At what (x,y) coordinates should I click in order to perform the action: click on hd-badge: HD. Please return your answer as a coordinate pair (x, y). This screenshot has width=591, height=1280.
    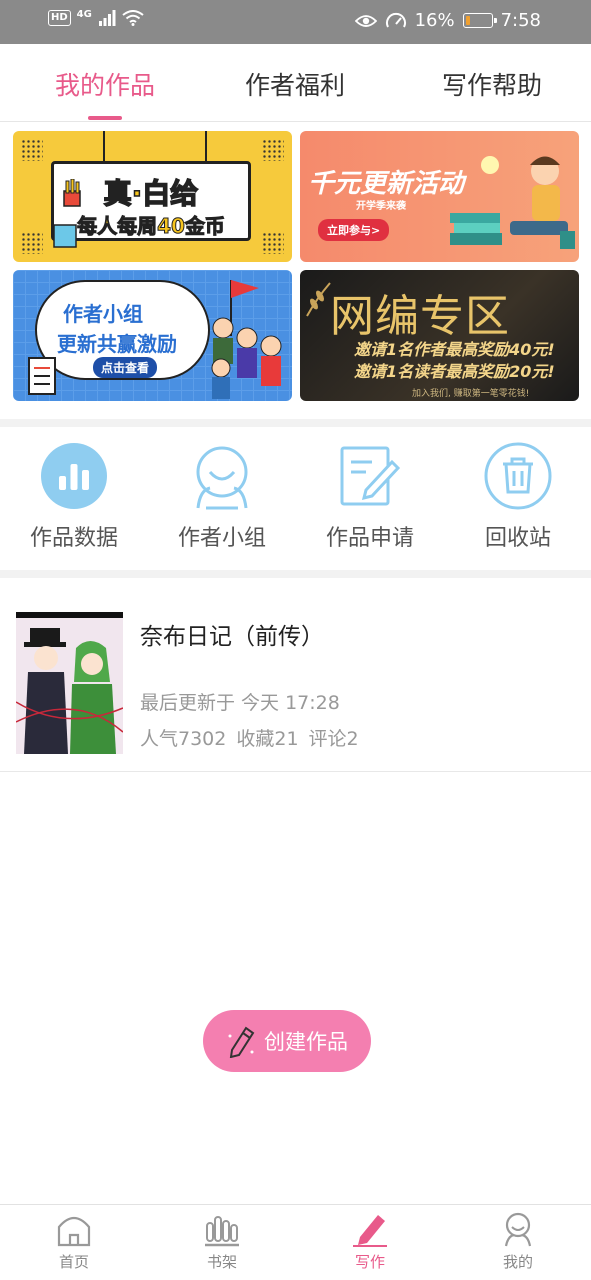
    Looking at the image, I should click on (59, 18).